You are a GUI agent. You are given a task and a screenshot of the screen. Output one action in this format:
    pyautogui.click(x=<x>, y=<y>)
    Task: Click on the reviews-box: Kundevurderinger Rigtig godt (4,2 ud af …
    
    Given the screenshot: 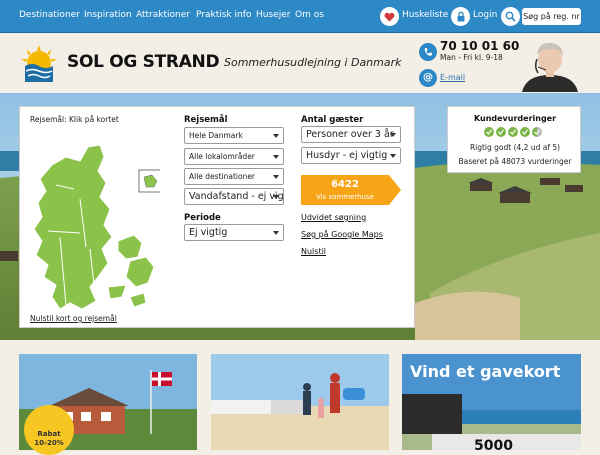 What is the action you would take?
    pyautogui.click(x=514, y=139)
    